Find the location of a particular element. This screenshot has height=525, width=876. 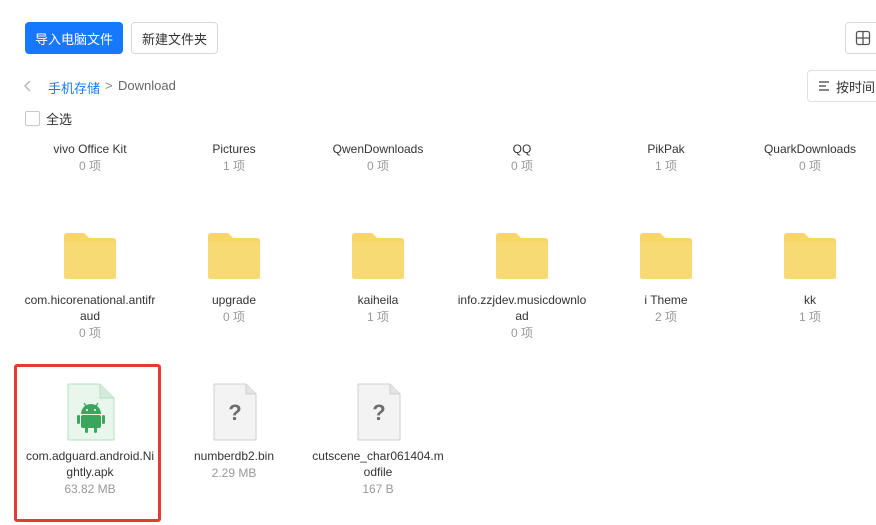

file-item-apk: com.adguard.android.Nightly.apk 63.82 MB is located at coordinates (90, 440).